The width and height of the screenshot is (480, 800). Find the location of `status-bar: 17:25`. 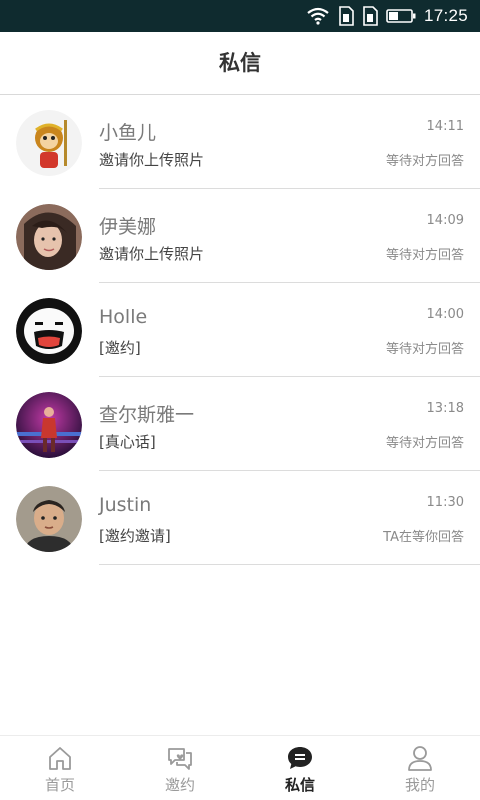

status-bar: 17:25 is located at coordinates (240, 16).